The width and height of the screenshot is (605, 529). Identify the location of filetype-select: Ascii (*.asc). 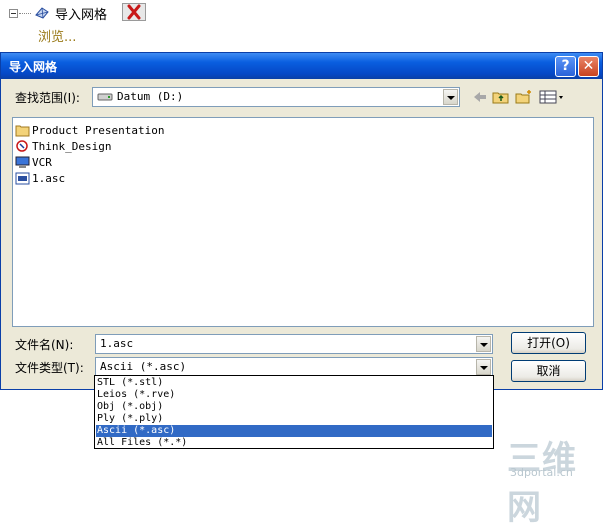
(294, 367).